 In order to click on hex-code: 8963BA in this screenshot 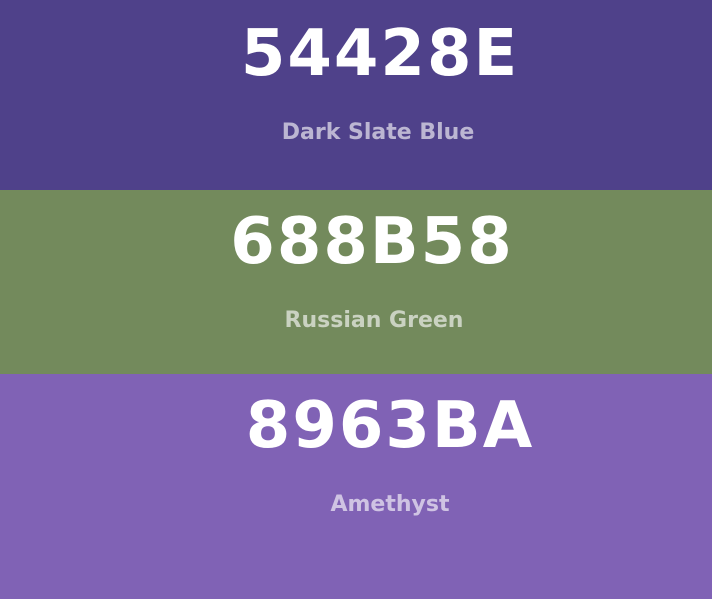, I will do `click(390, 426)`.